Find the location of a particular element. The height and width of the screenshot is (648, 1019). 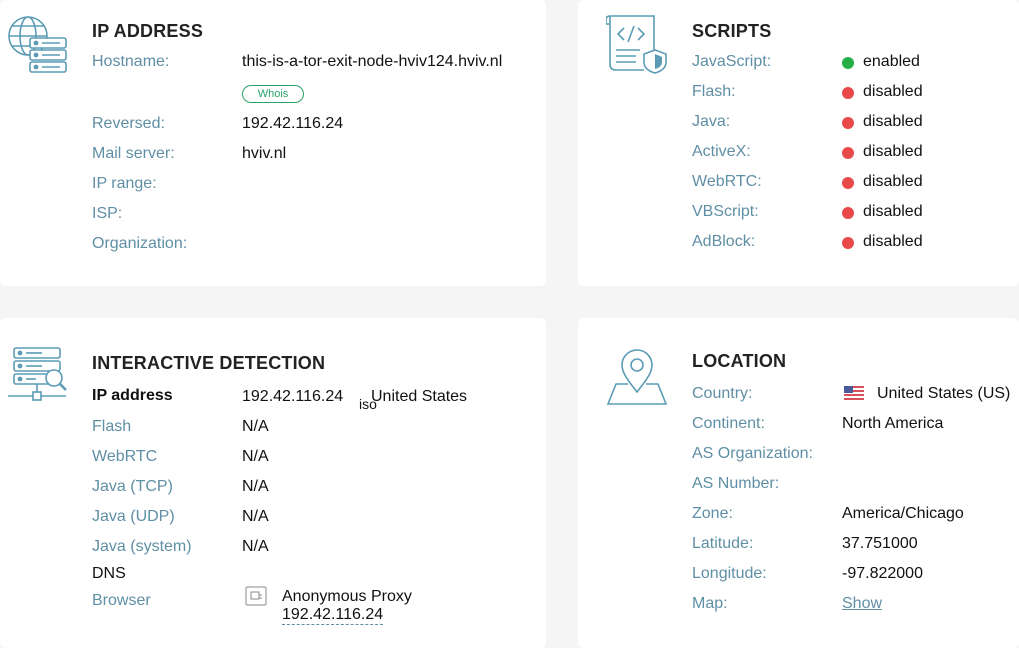

java-system-label: Java (system) is located at coordinates (142, 546).